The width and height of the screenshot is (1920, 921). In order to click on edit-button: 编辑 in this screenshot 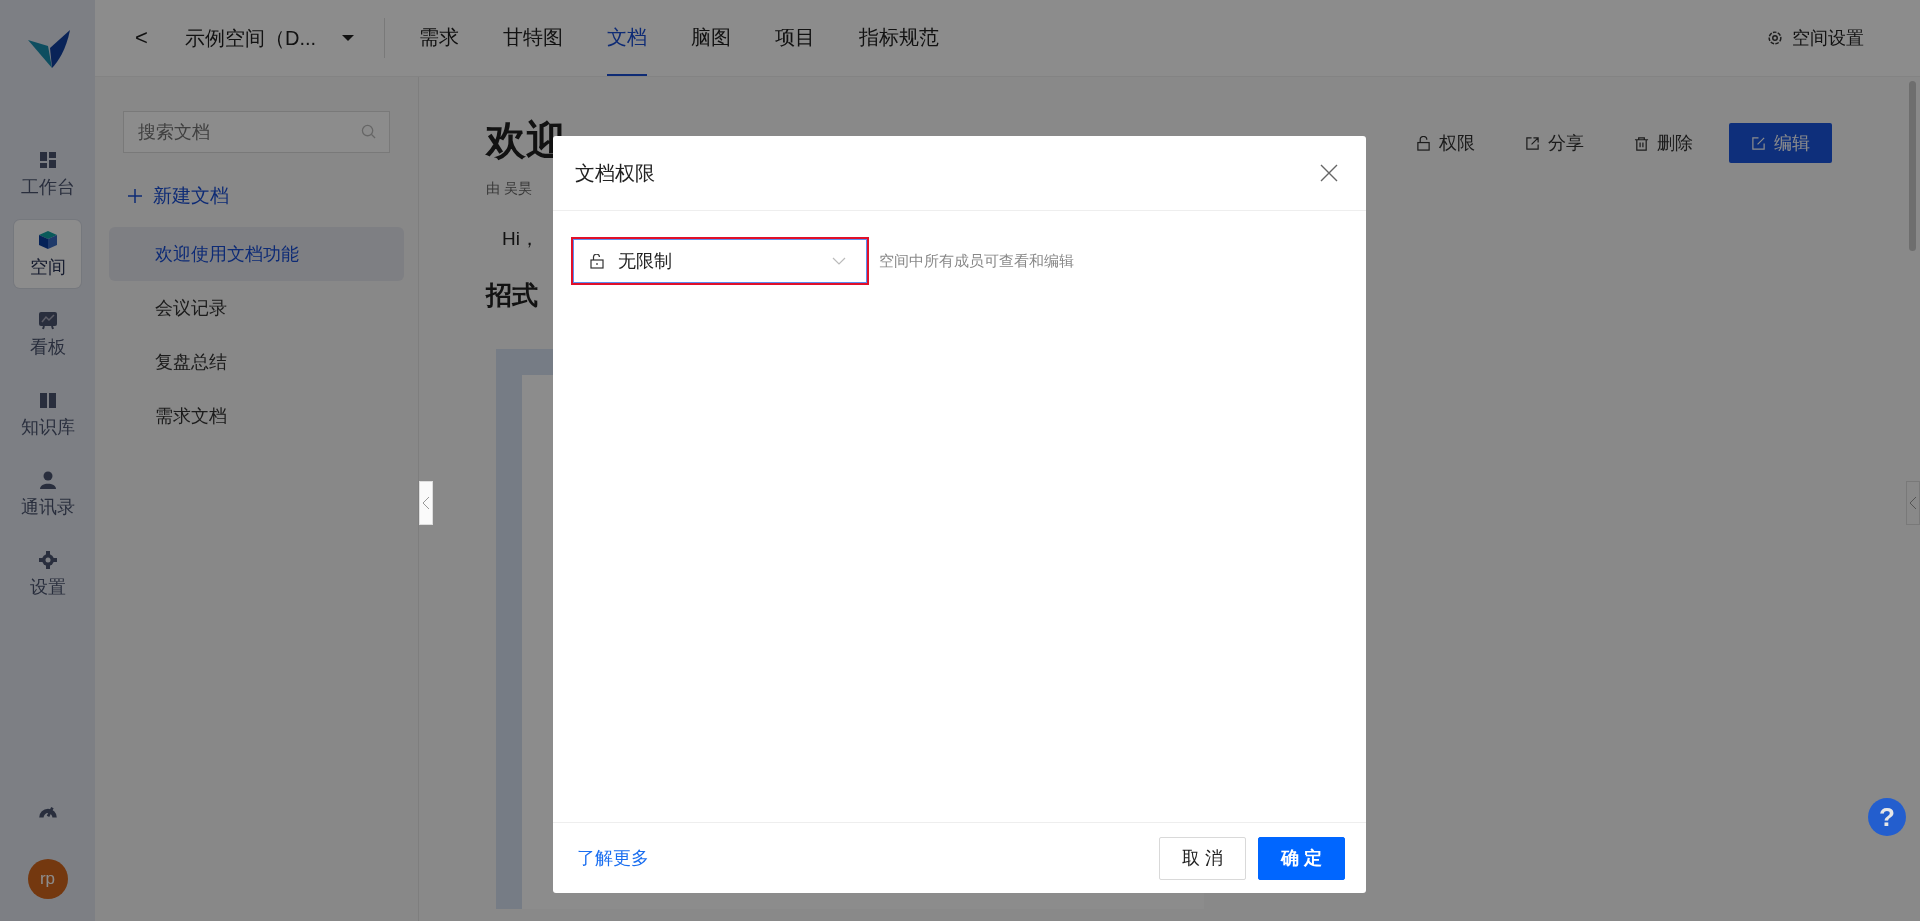, I will do `click(1780, 143)`.